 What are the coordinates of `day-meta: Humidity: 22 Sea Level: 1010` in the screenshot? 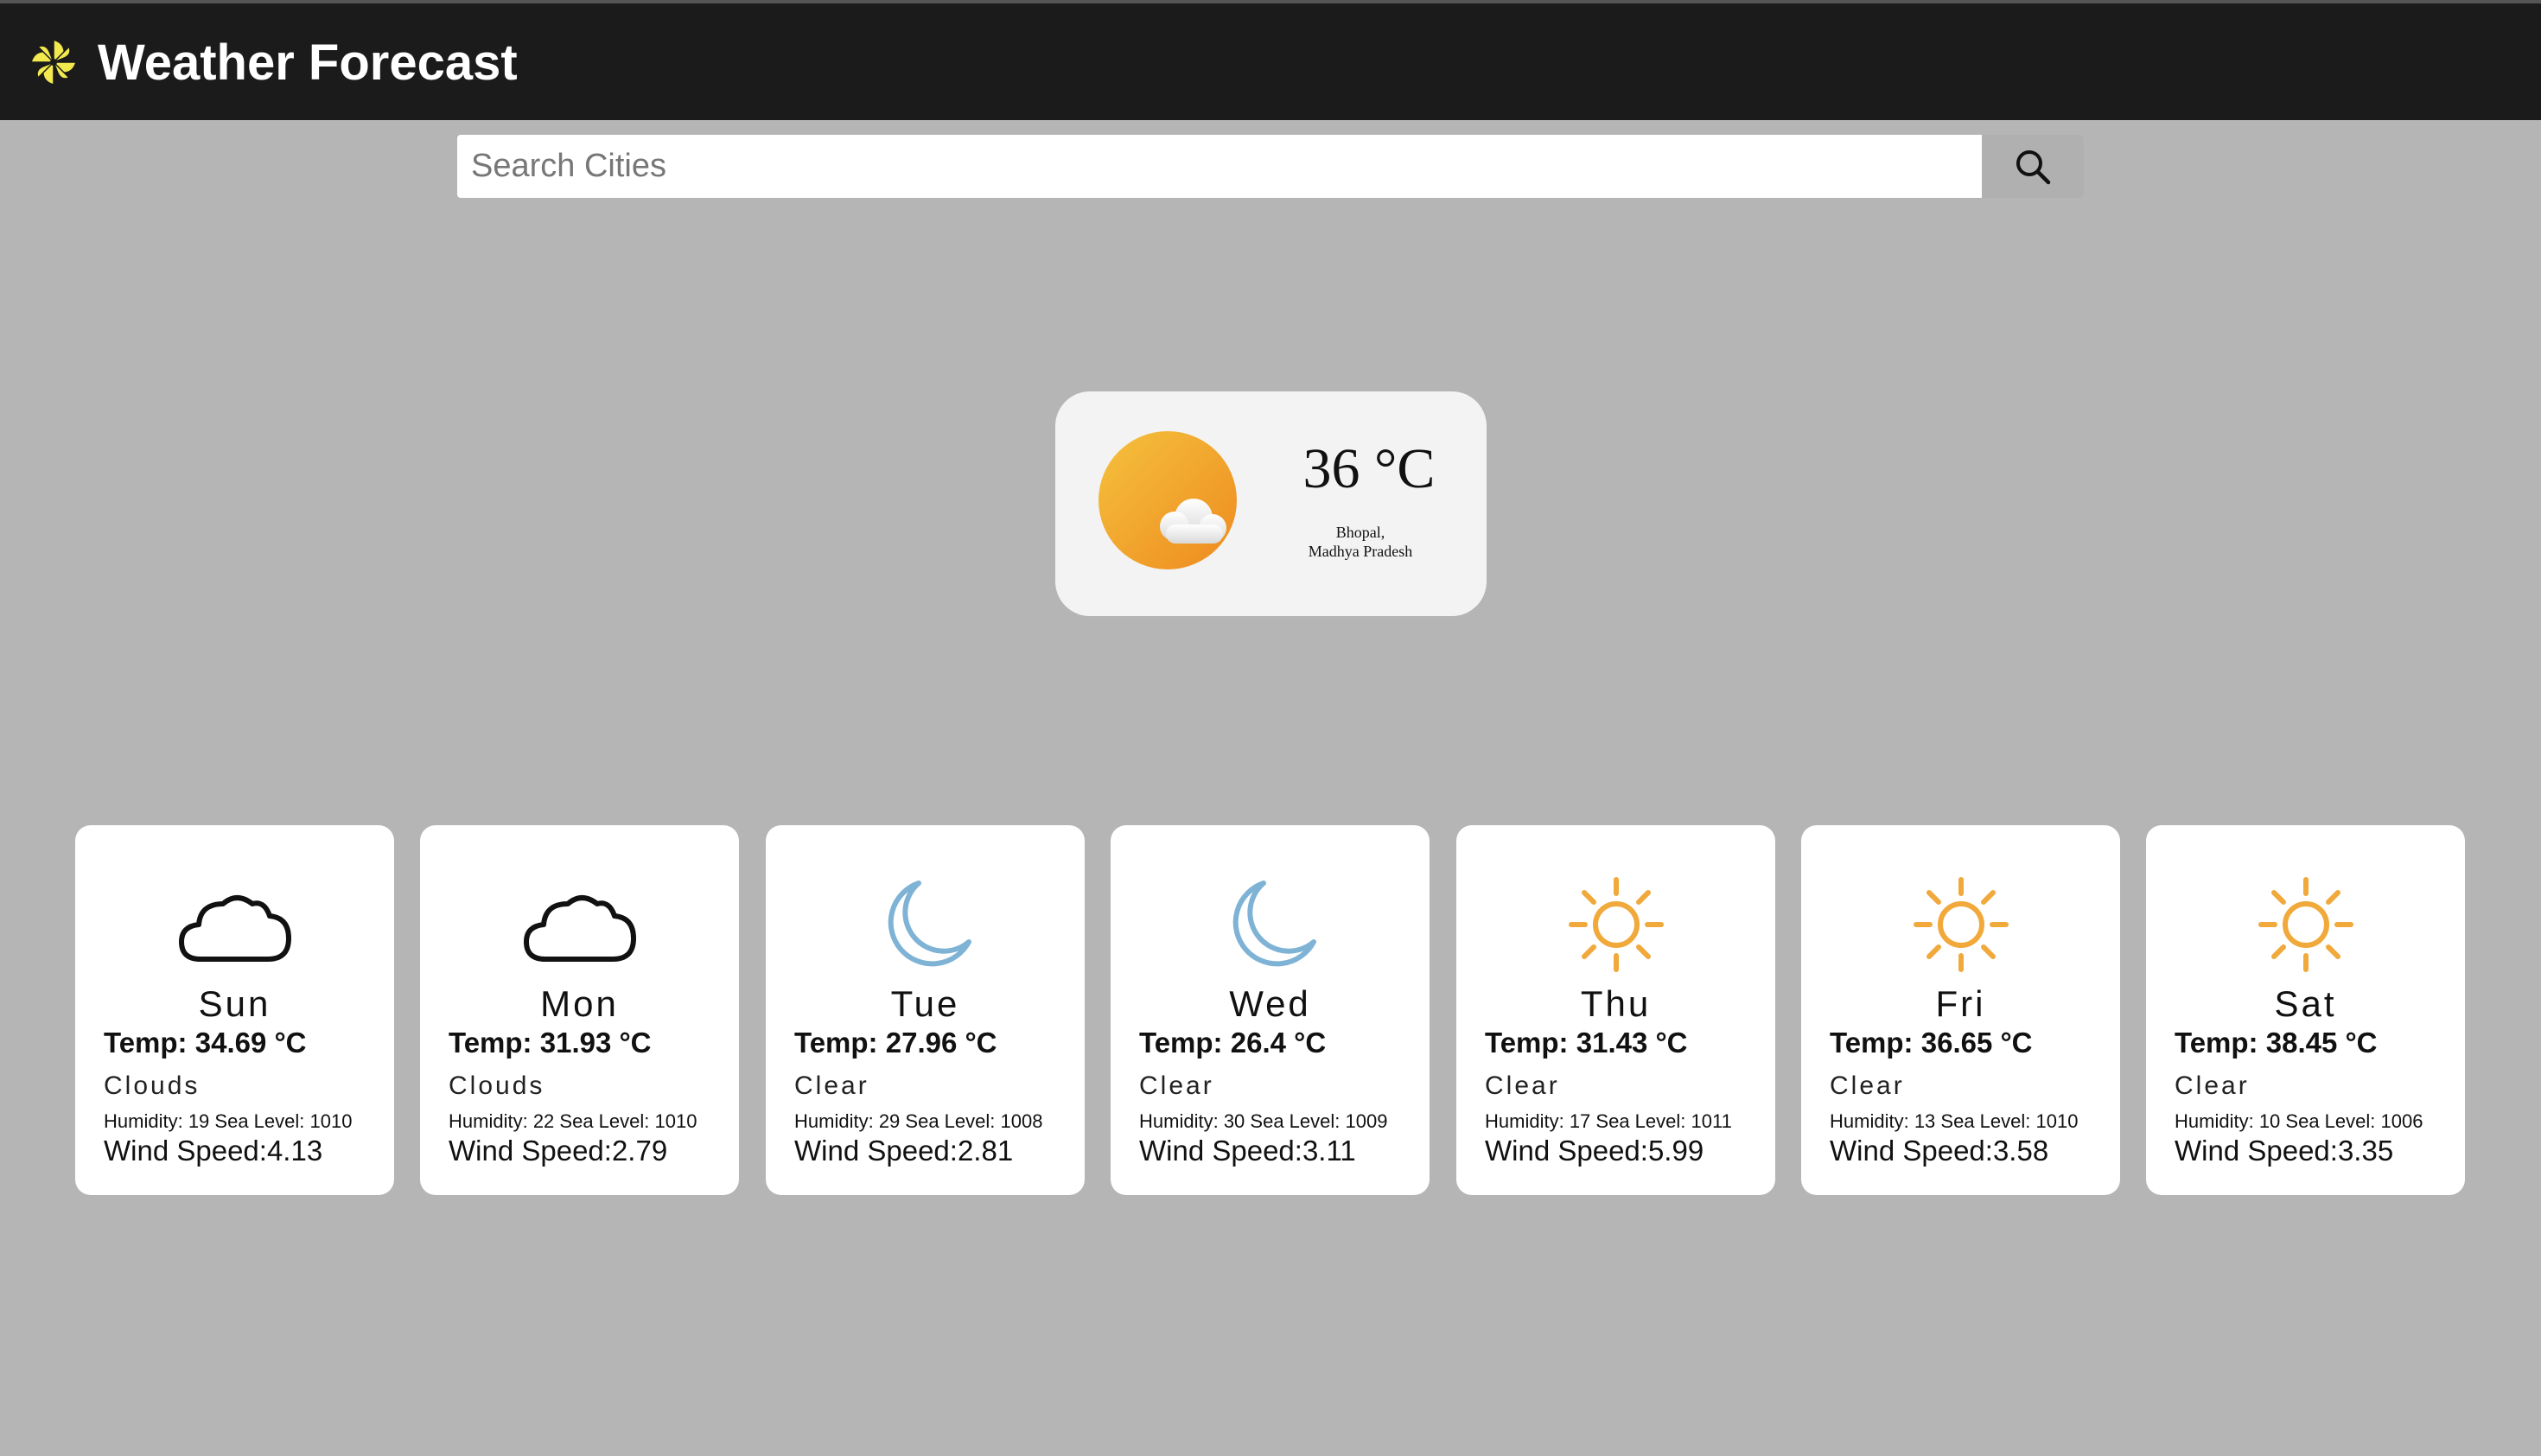 It's located at (573, 1121).